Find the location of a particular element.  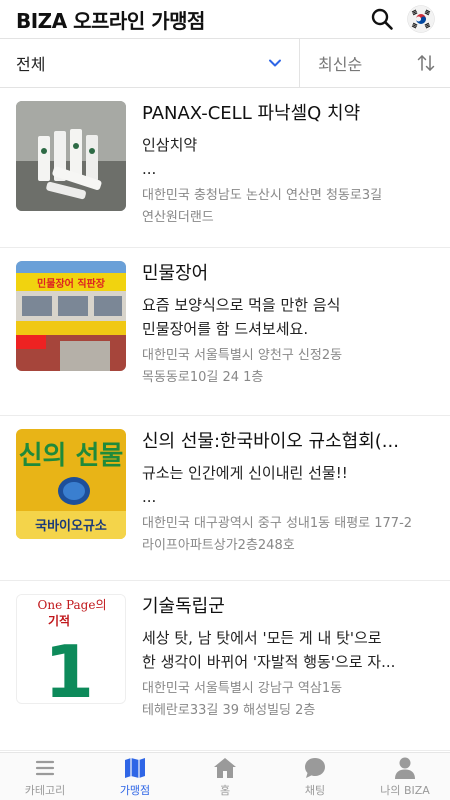

address-line: 연산원더랜드 is located at coordinates (178, 217).